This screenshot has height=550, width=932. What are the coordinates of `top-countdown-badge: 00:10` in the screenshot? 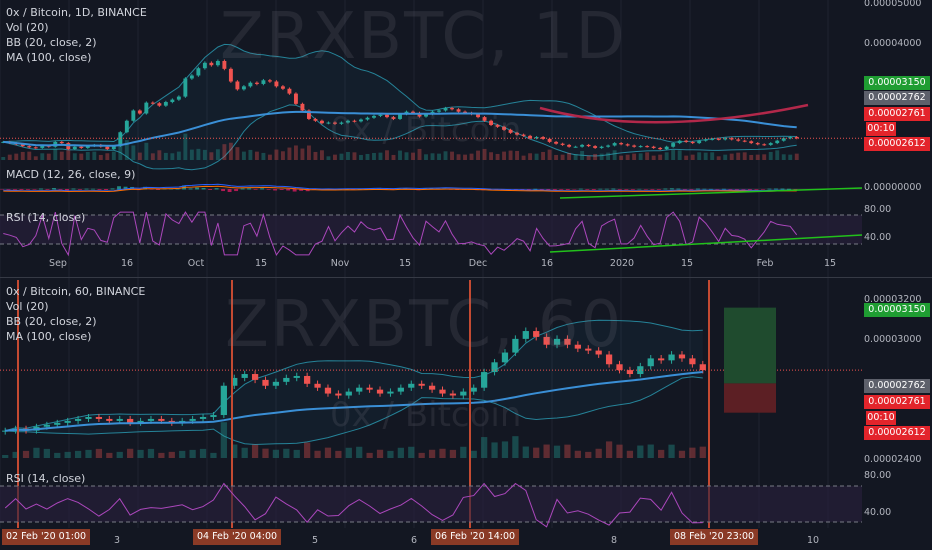 It's located at (881, 129).